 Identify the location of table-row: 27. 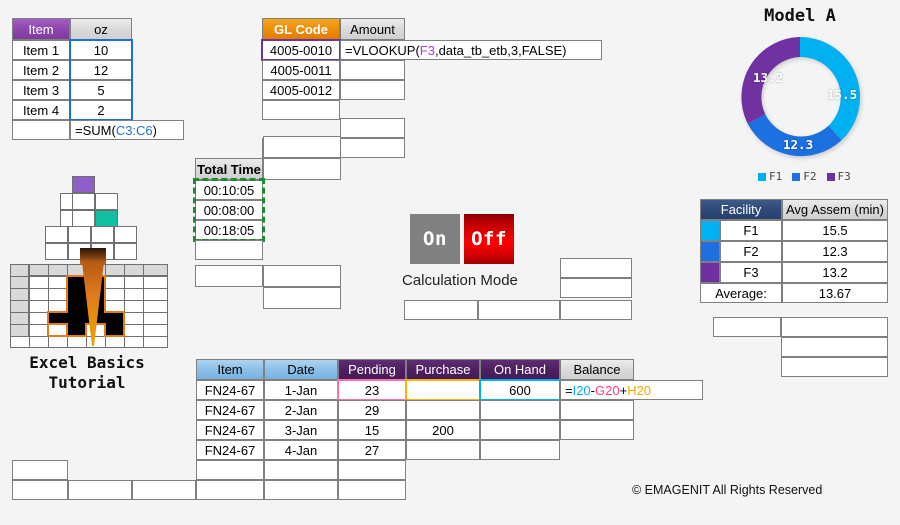
(372, 450).